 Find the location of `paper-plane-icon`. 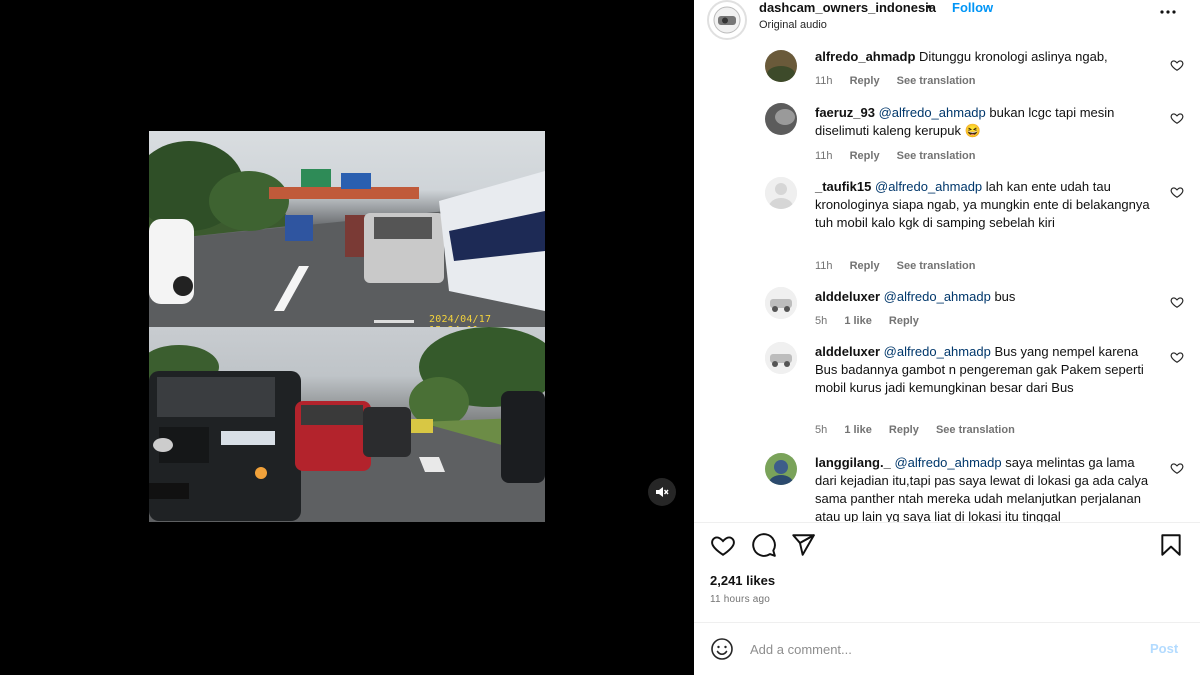

paper-plane-icon is located at coordinates (803, 545).